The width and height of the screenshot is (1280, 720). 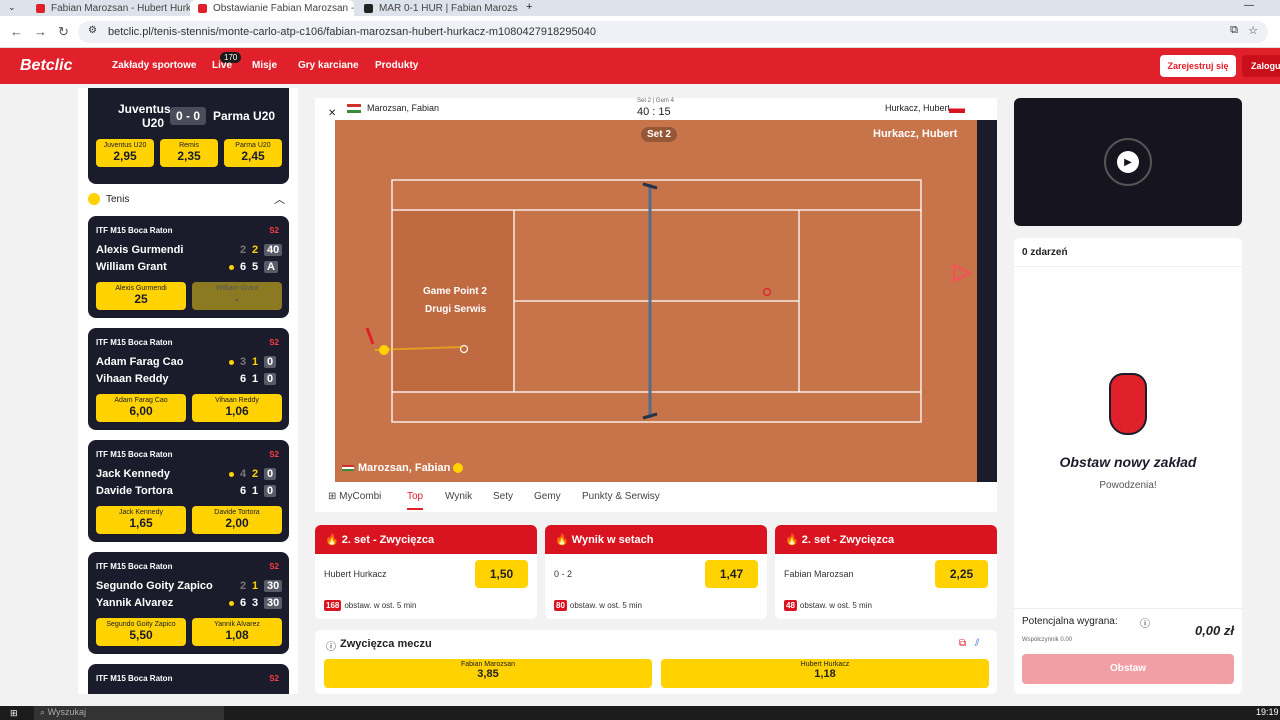 What do you see at coordinates (621, 496) in the screenshot?
I see `tab-points: Punkty & Serwisy` at bounding box center [621, 496].